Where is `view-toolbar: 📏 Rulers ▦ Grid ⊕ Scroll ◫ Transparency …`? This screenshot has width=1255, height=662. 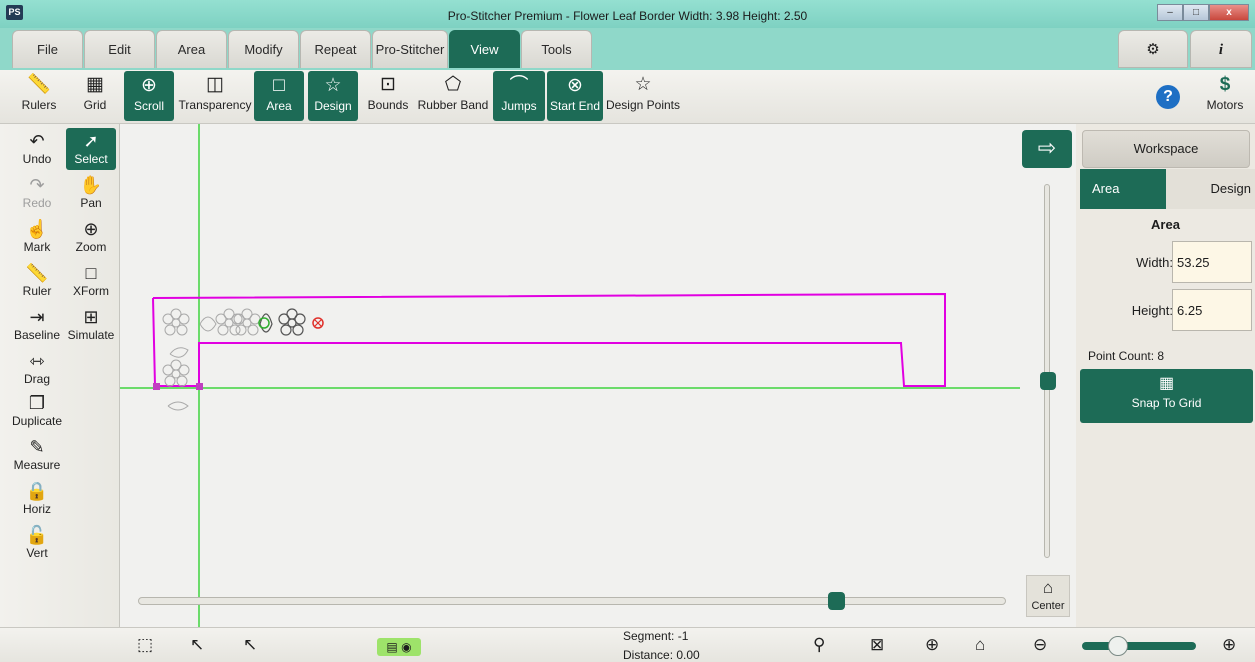
view-toolbar: 📏 Rulers ▦ Grid ⊕ Scroll ◫ Transparency … is located at coordinates (627, 97).